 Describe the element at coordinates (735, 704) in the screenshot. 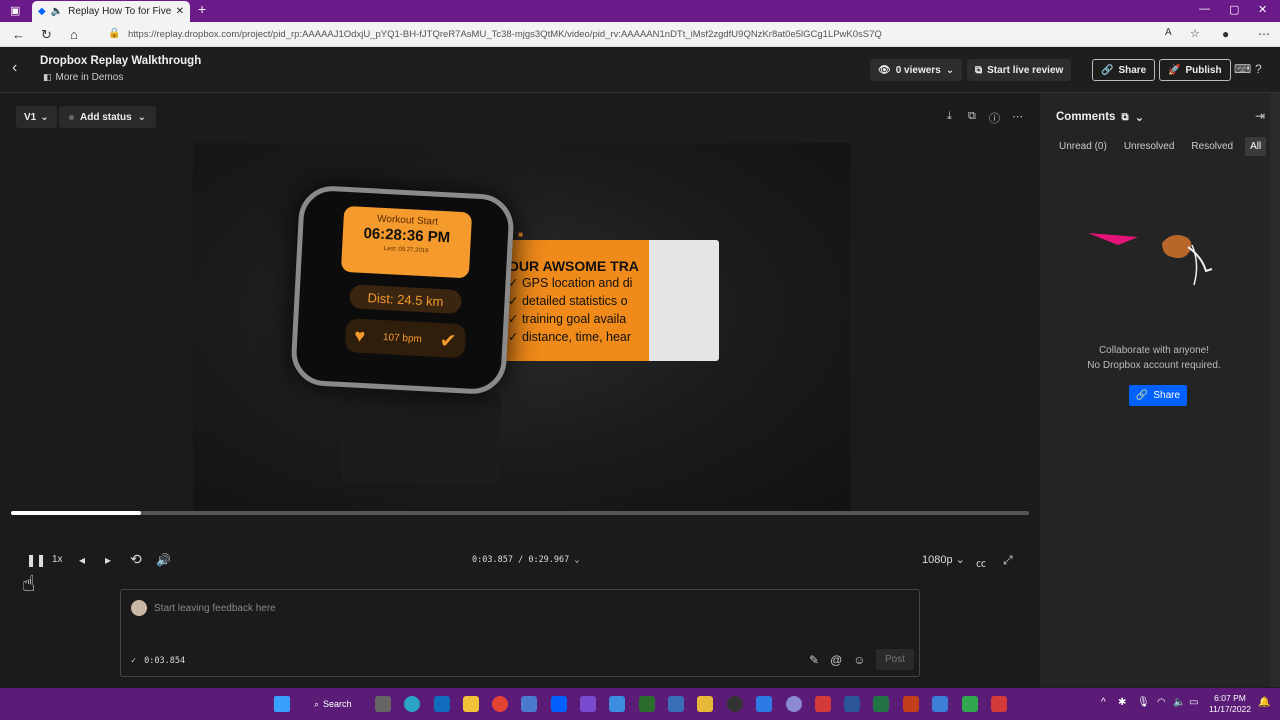

I see `obs-icon` at that location.